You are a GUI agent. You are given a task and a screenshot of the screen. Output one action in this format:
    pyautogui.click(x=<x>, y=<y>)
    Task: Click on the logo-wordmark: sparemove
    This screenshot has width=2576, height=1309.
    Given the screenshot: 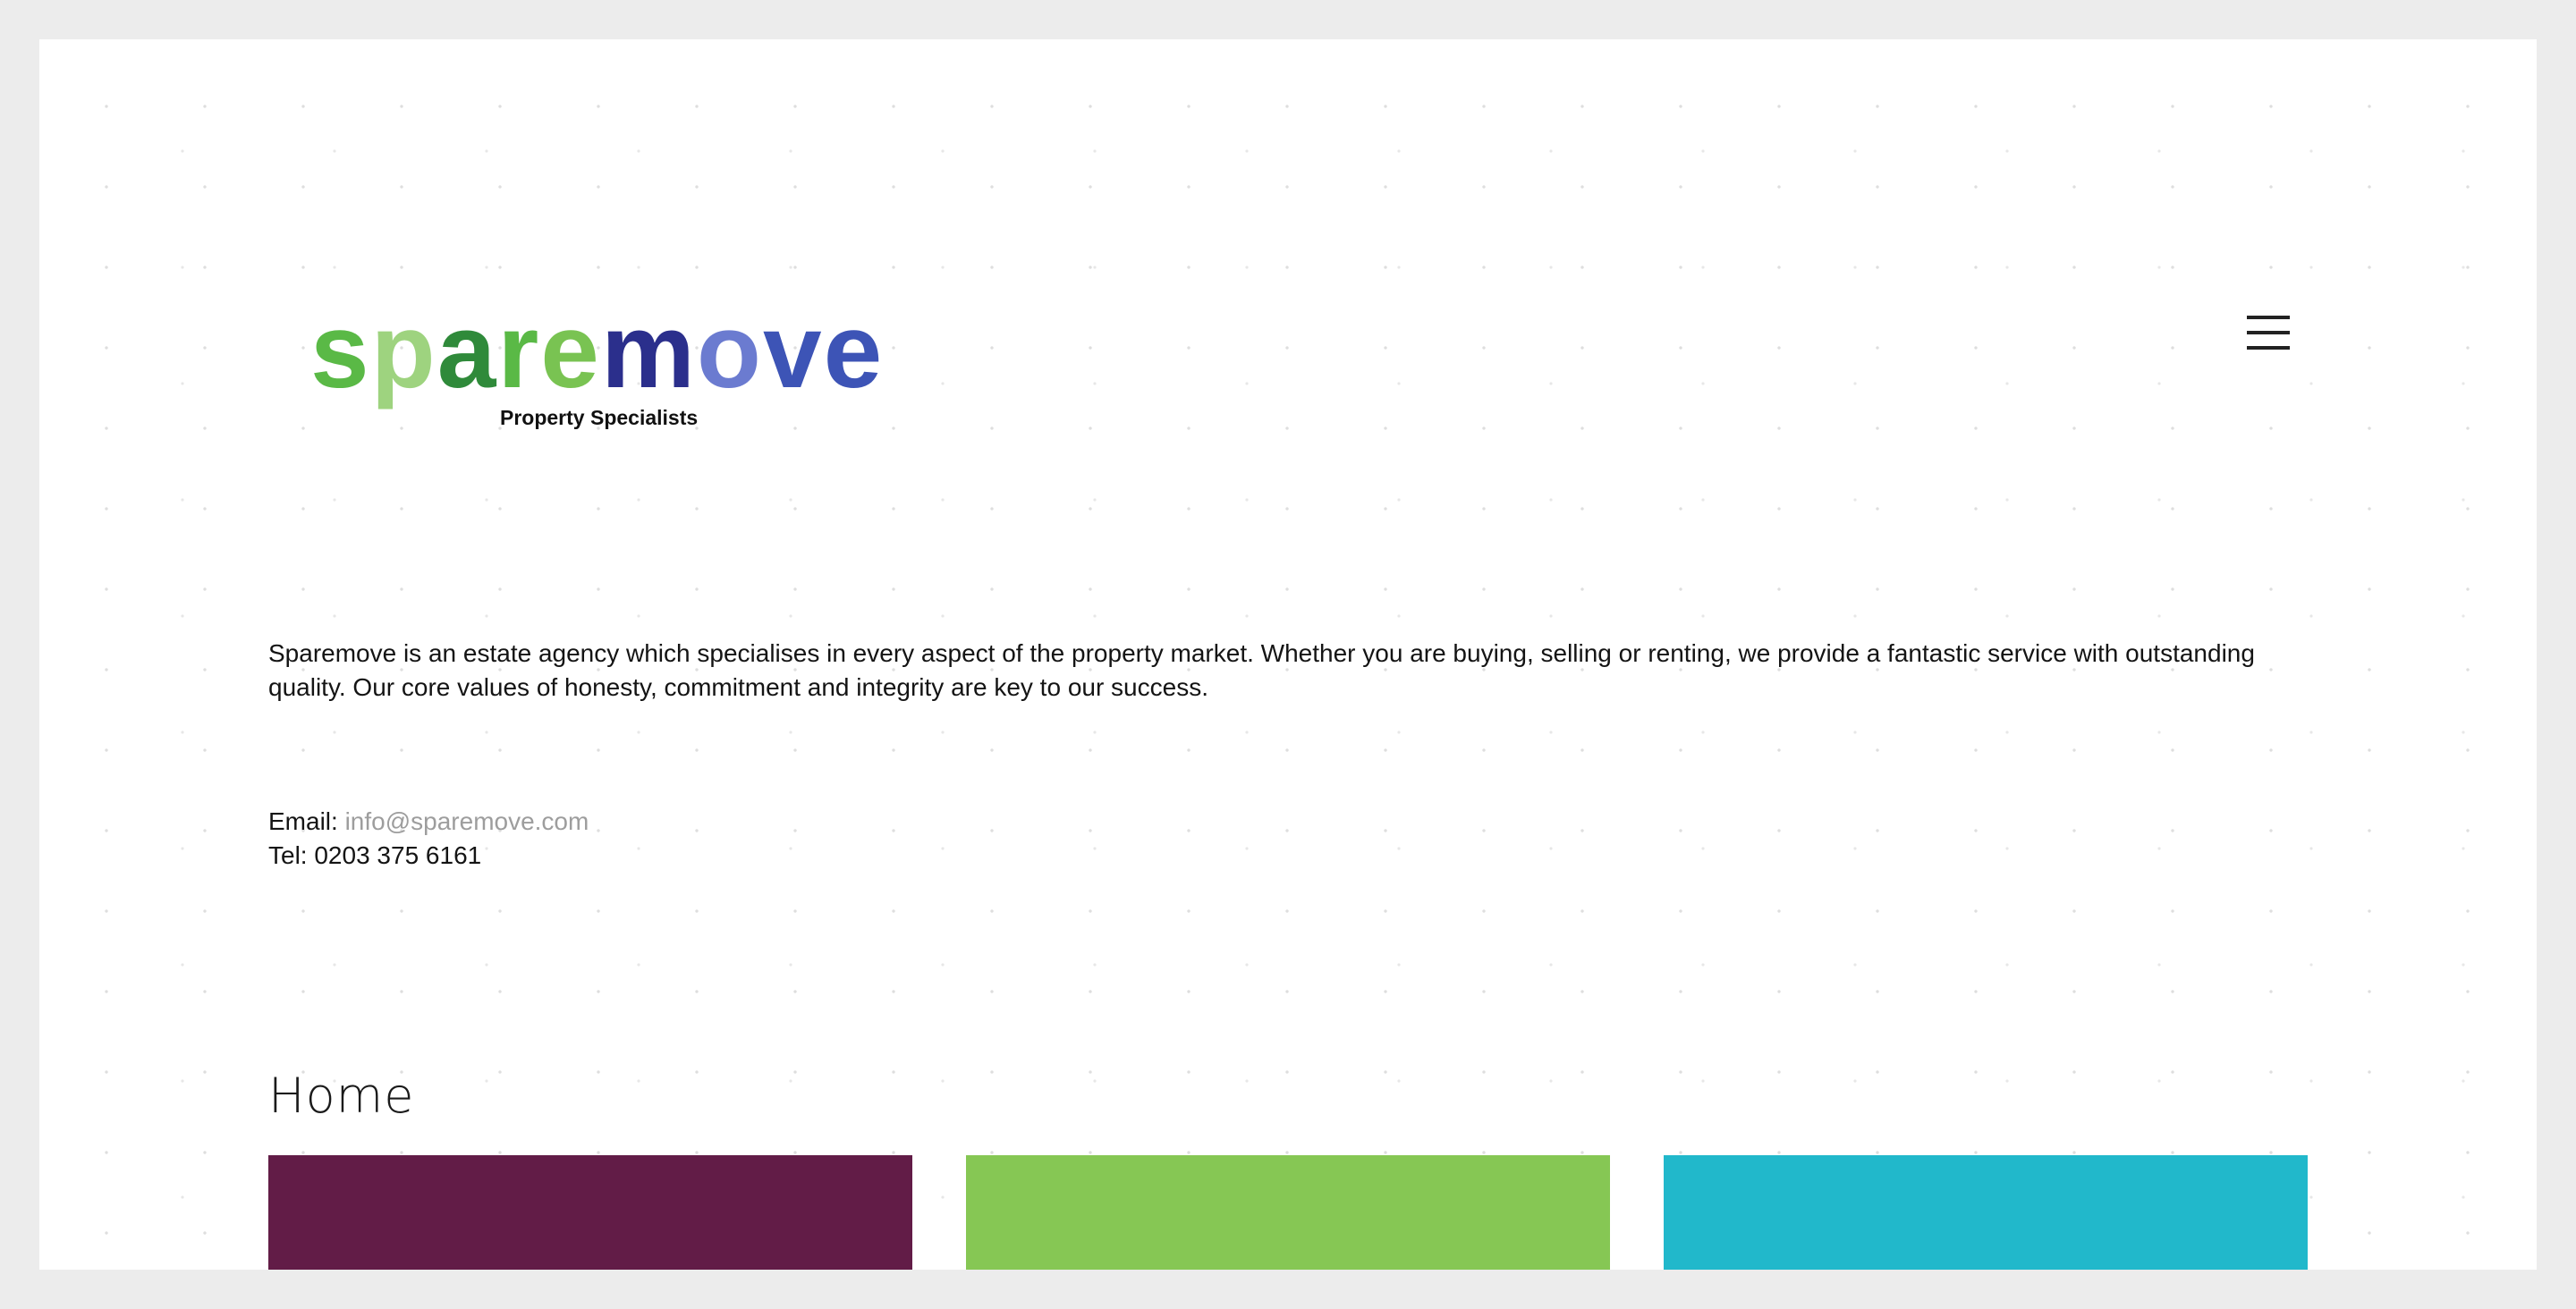 What is the action you would take?
    pyautogui.click(x=597, y=351)
    